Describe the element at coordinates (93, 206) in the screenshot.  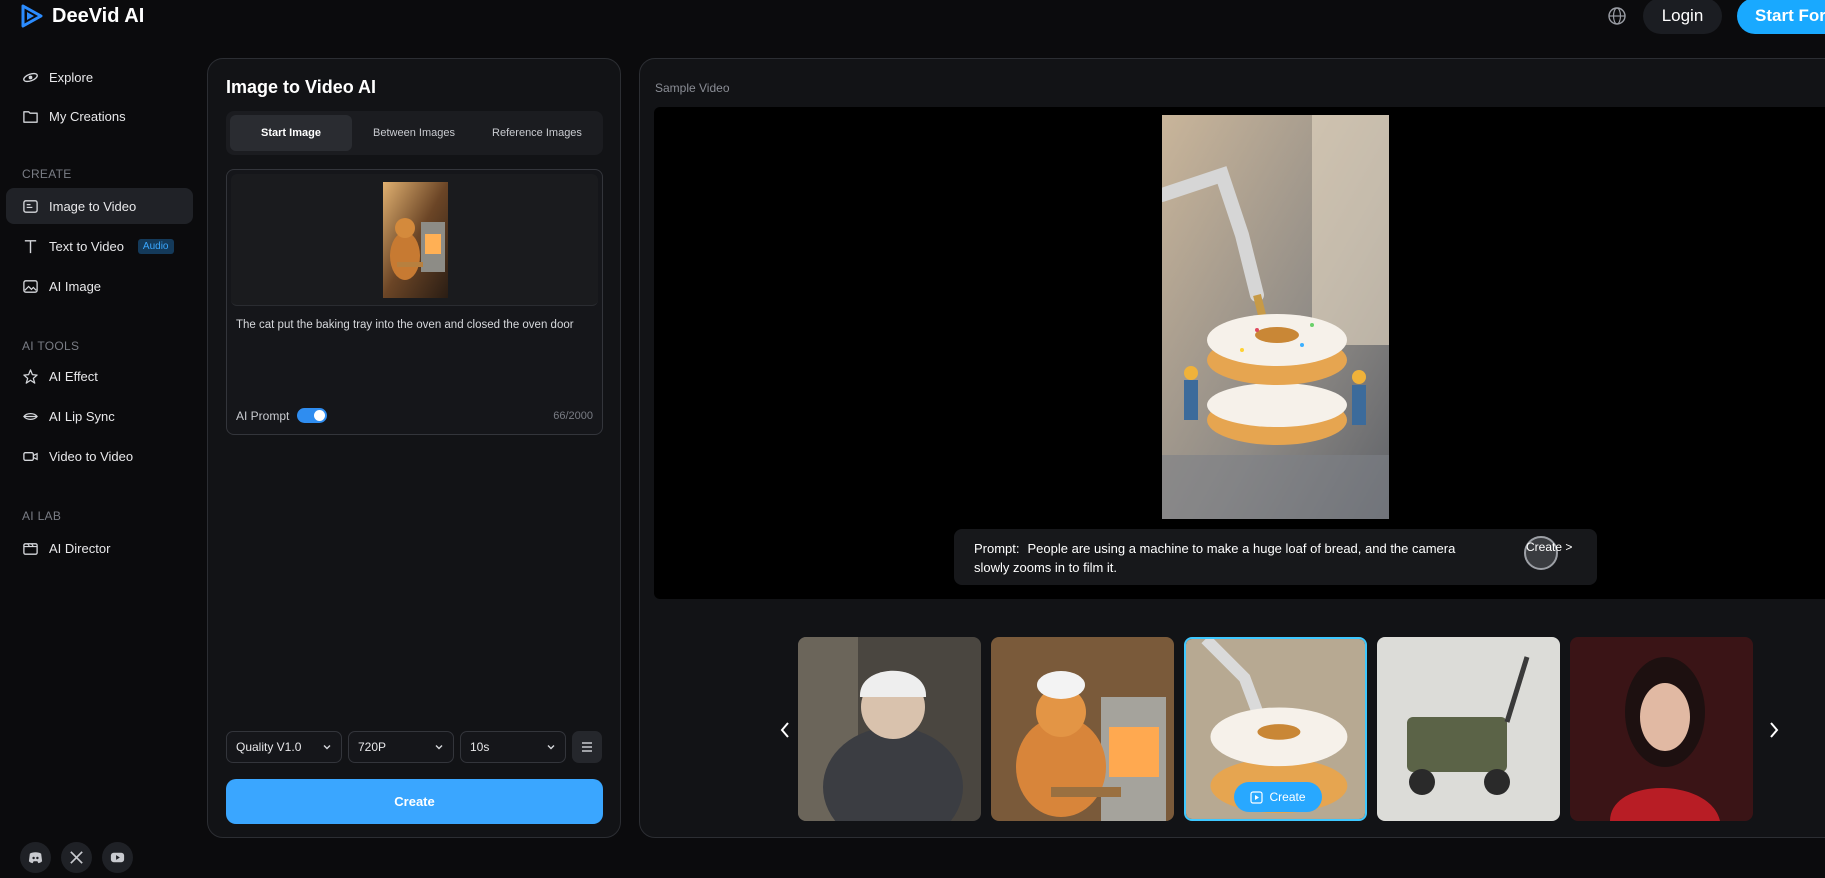
I see `sidebar-item-label: Image to Video` at that location.